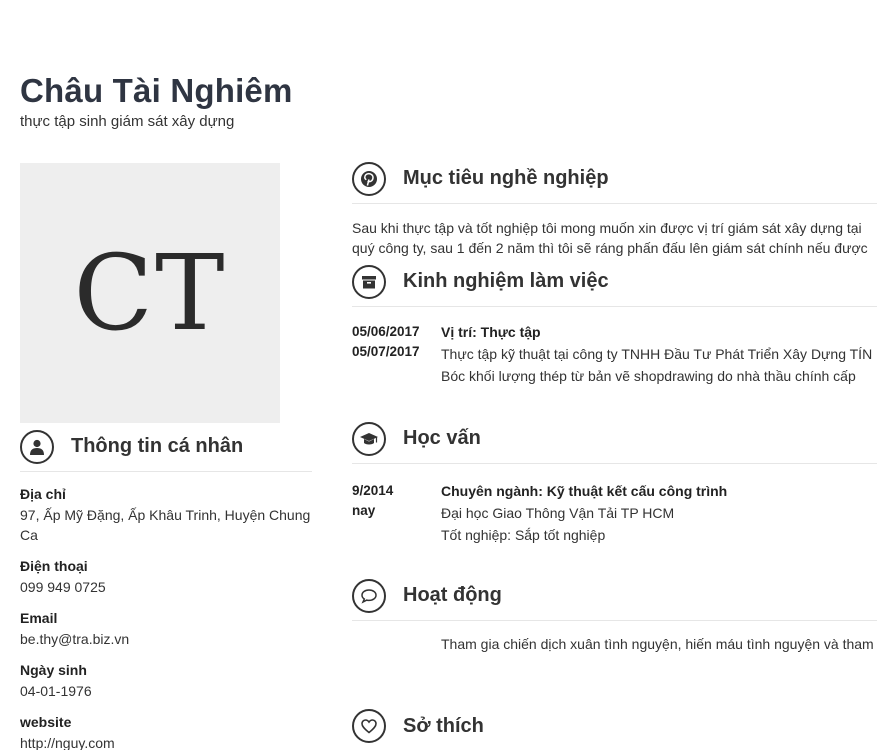  What do you see at coordinates (157, 446) in the screenshot?
I see `personal-info-title: Thông tin cá nhân` at bounding box center [157, 446].